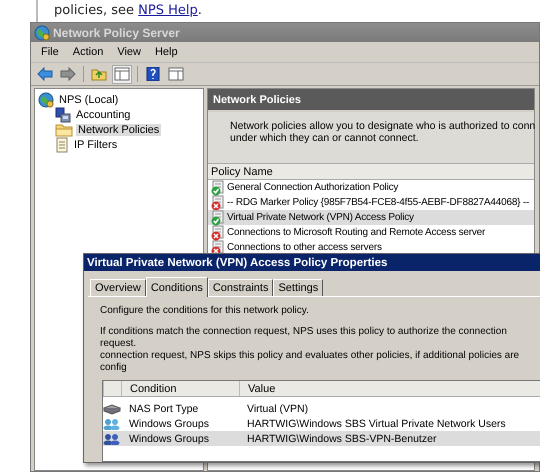 This screenshot has height=472, width=540. I want to click on folder-up-icon, so click(99, 74).